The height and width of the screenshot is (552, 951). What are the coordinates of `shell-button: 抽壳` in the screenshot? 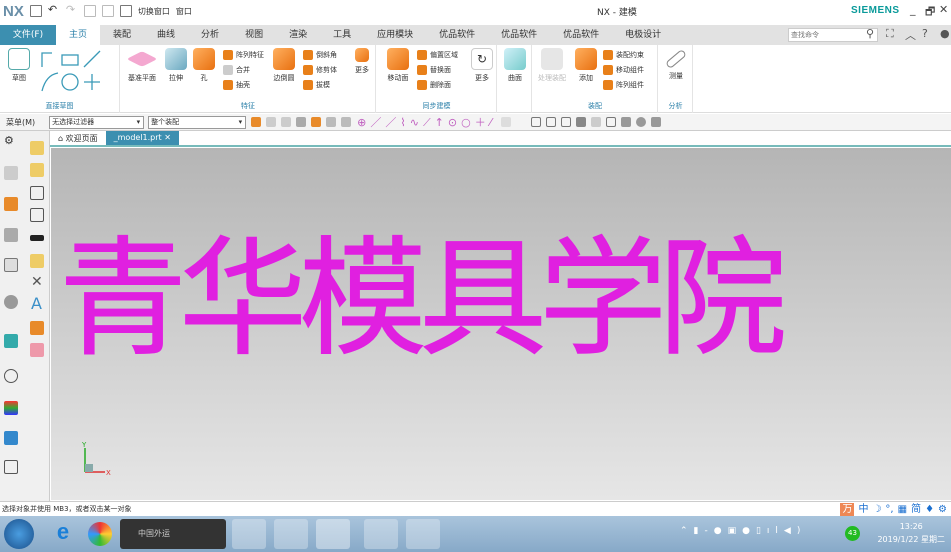 It's located at (236, 85).